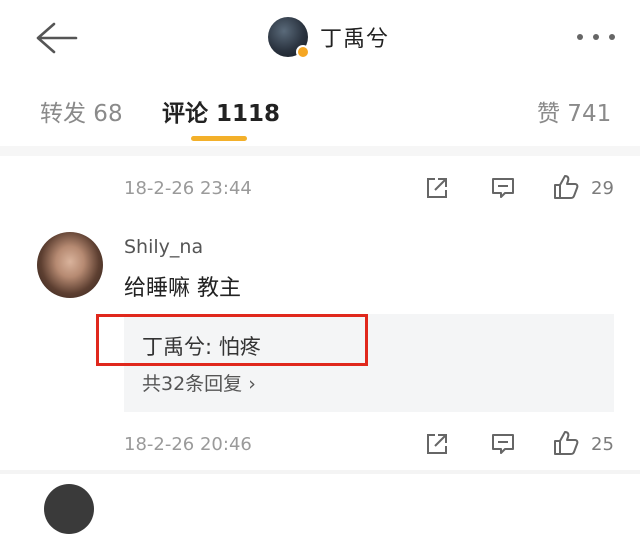 The width and height of the screenshot is (640, 534). I want to click on highlight-box, so click(232, 340).